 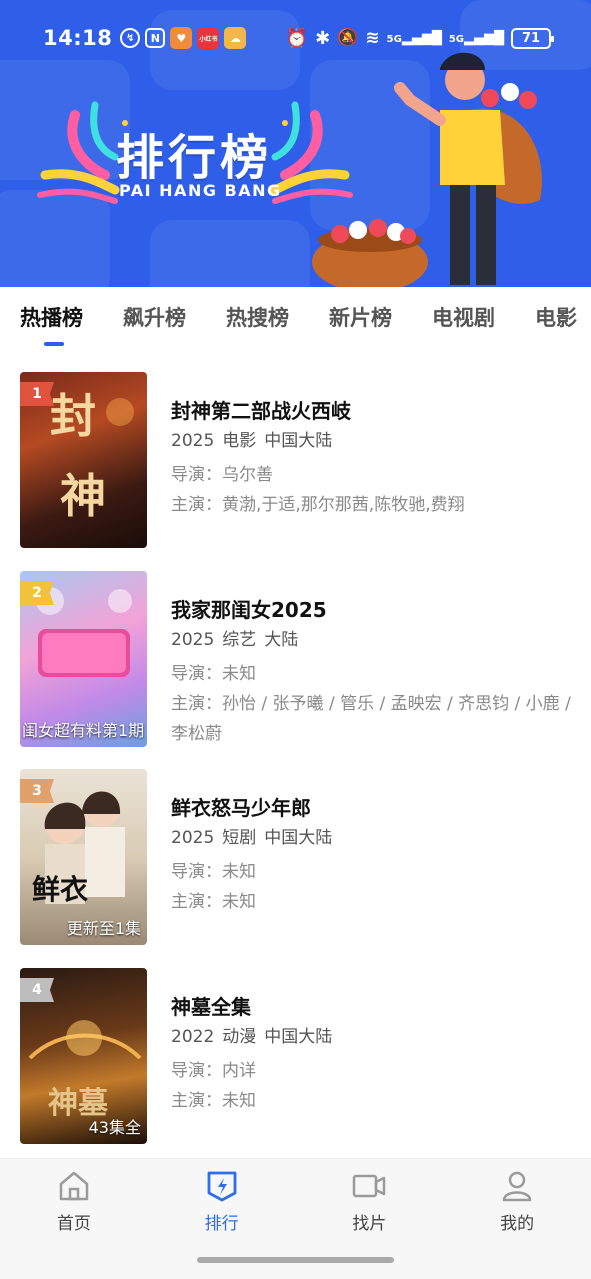 I want to click on svg-text: 神墓, so click(x=78, y=1103).